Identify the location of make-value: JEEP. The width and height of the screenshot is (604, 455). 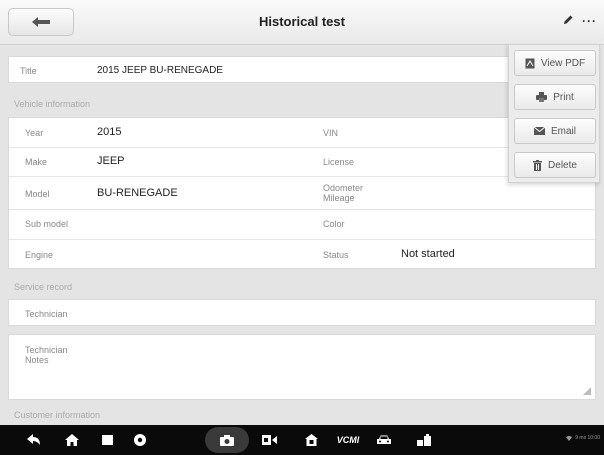
(111, 161).